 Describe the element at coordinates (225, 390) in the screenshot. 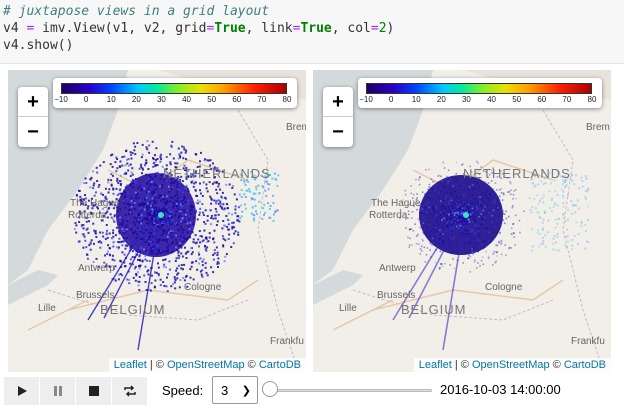

I see `speed-value: 3` at that location.